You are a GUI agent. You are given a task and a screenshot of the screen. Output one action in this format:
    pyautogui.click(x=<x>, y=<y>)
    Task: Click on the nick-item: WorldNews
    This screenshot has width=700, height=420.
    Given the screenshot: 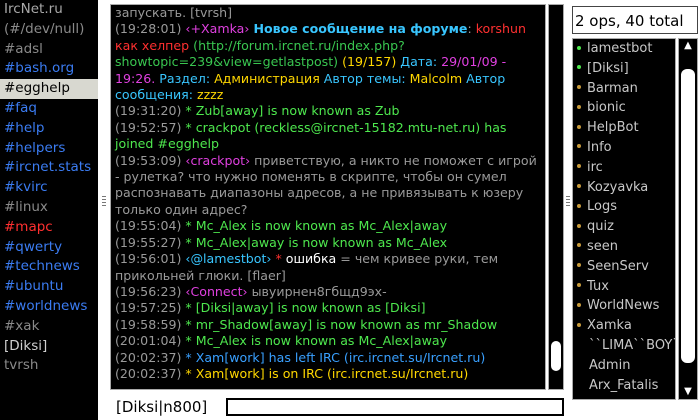 What is the action you would take?
    pyautogui.click(x=624, y=306)
    